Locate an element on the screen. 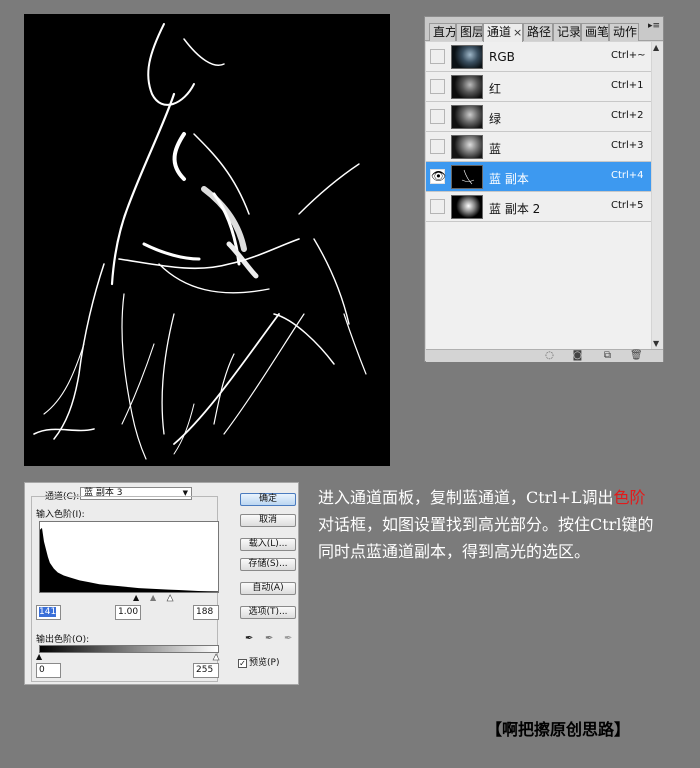 Image resolution: width=700 pixels, height=768 pixels. description-text: 对话框，如图设置找到高光部分。按住Ctrl键的同时点蓝通道副本，得到高光的选区。 is located at coordinates (486, 538).